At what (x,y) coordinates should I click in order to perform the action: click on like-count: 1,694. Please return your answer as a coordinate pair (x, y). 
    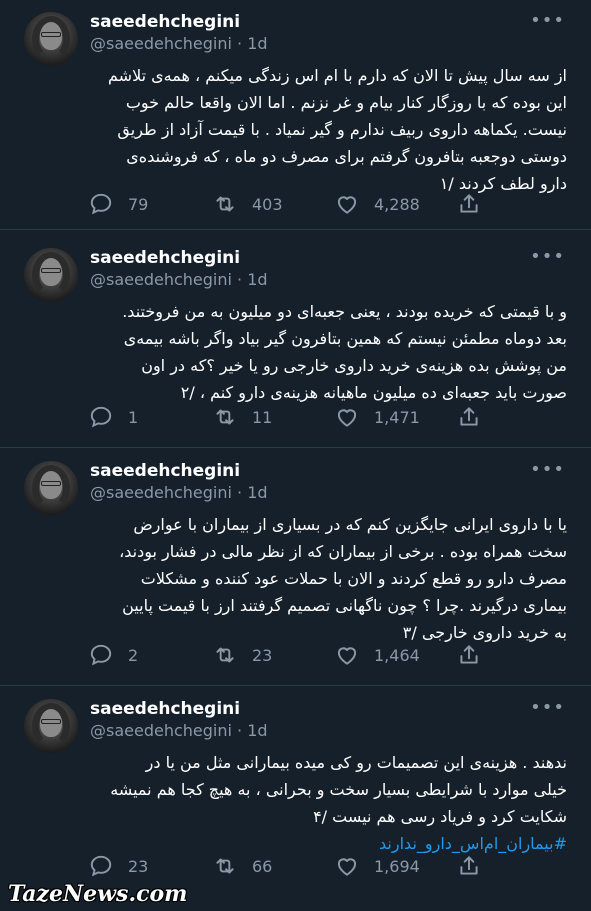
    Looking at the image, I should click on (397, 866).